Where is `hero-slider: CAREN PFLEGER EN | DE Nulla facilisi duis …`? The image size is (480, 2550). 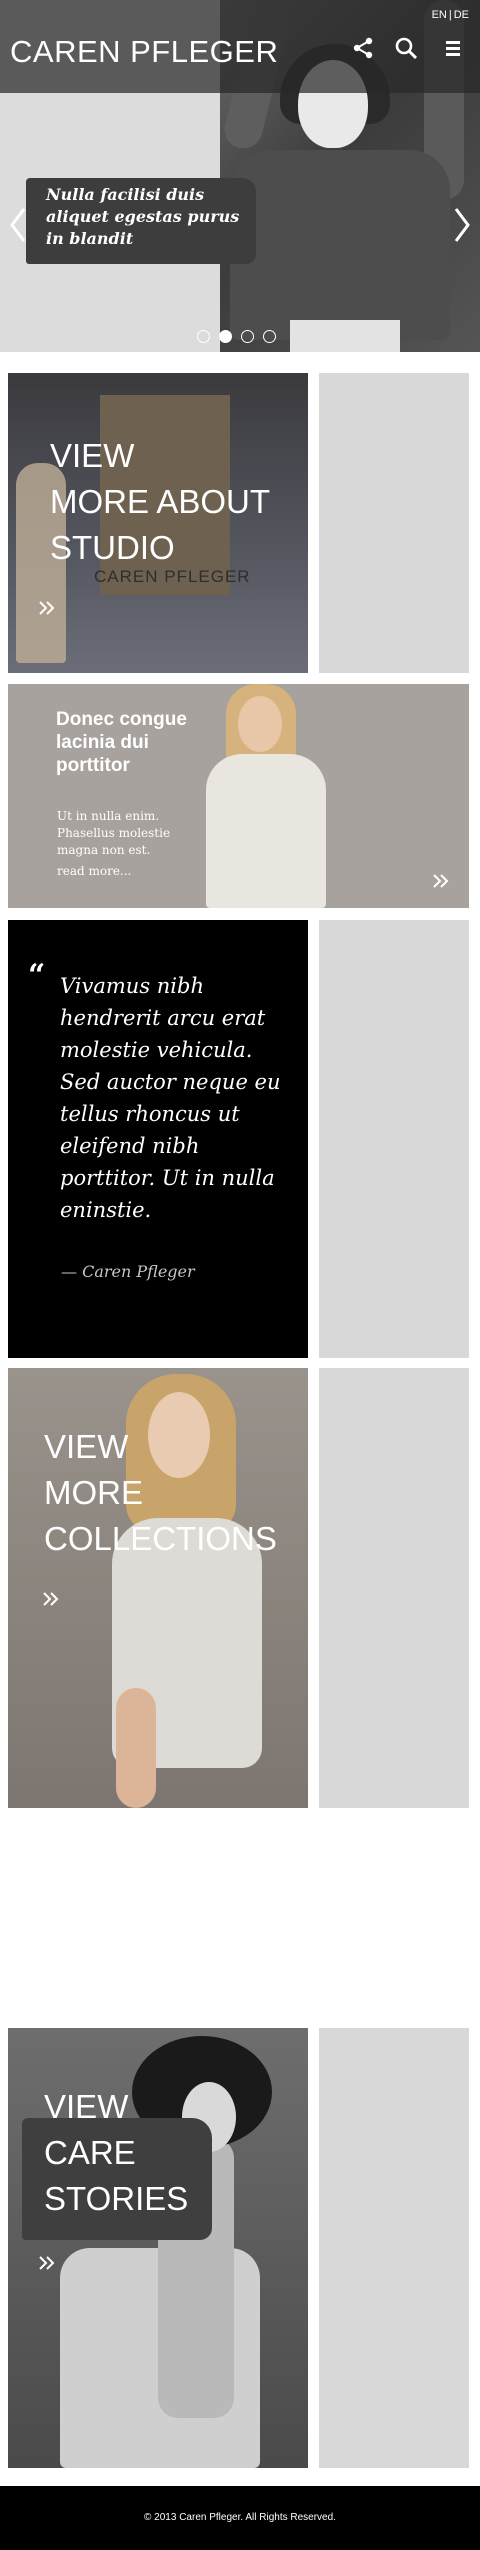
hero-slider: CAREN PFLEGER EN | DE Nulla facilisi duis … is located at coordinates (240, 176).